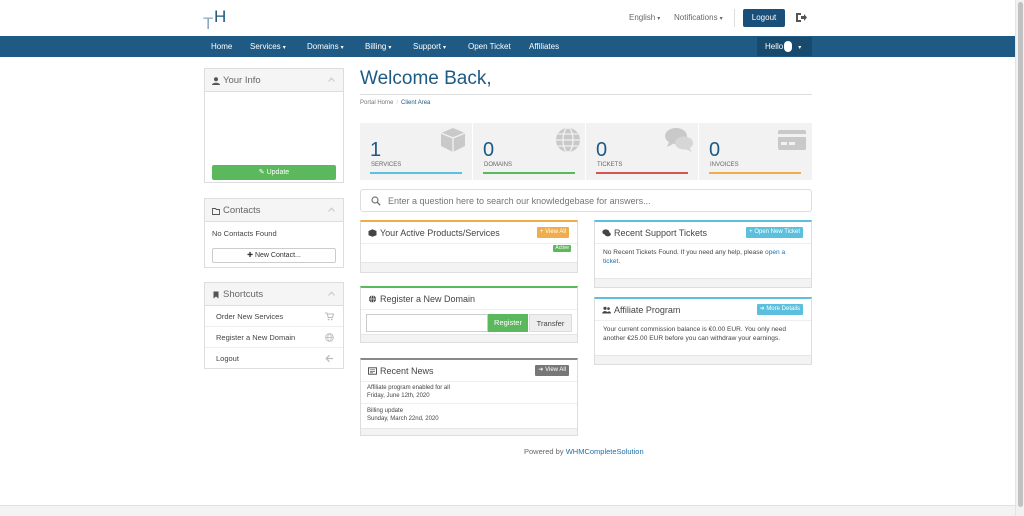 This screenshot has width=1024, height=516. What do you see at coordinates (529, 151) in the screenshot?
I see `stat-domains: 0 DOMAINS` at bounding box center [529, 151].